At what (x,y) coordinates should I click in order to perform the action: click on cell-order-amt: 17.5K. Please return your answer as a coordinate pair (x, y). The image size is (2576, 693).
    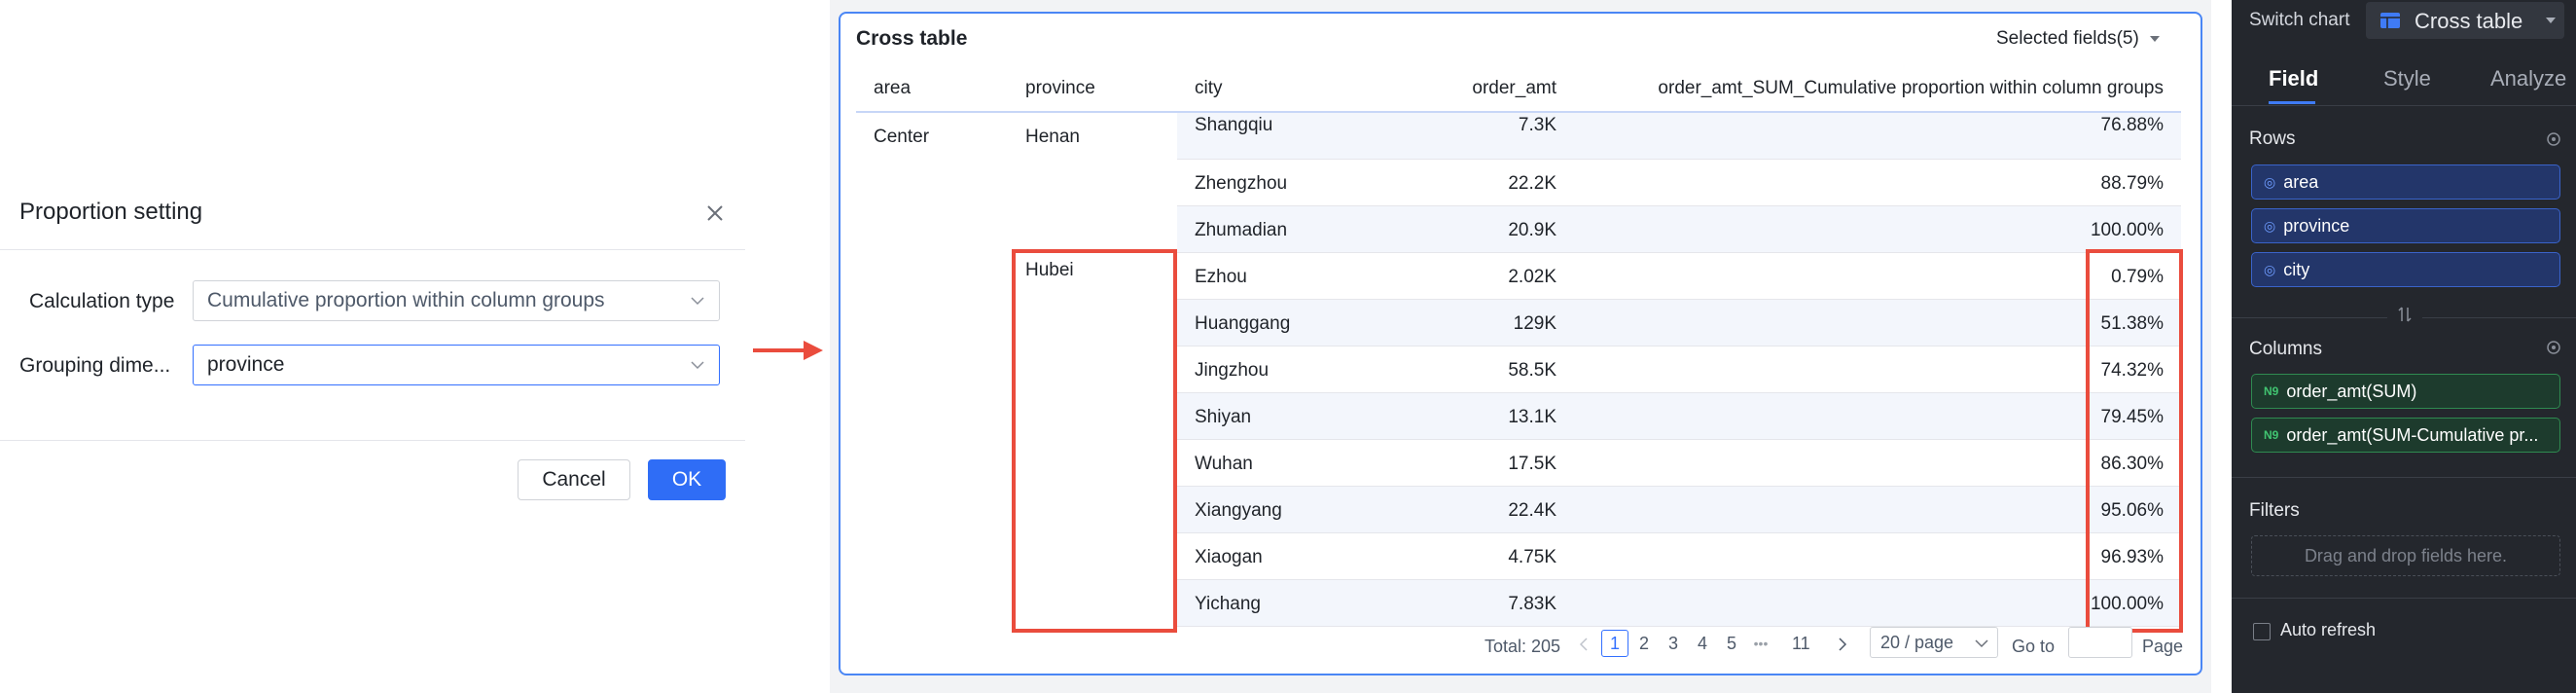
    Looking at the image, I should click on (1532, 464).